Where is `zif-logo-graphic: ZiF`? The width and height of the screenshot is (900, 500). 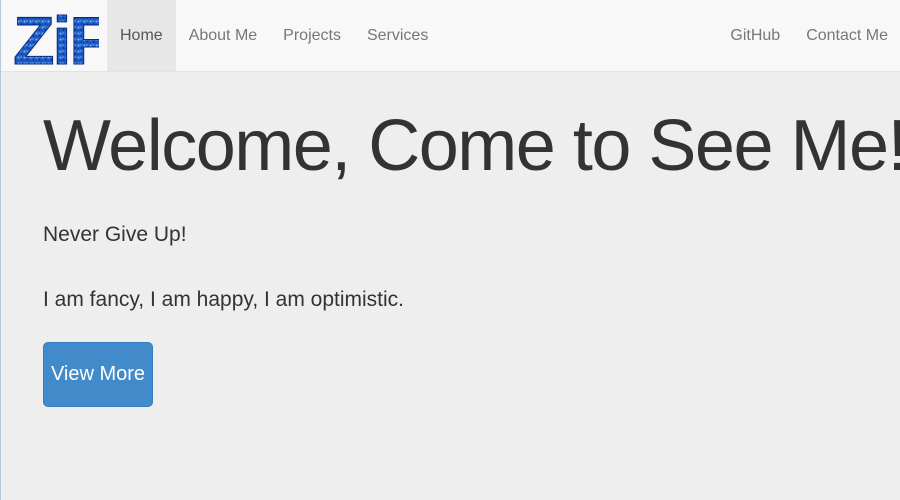
zif-logo-graphic: ZiF is located at coordinates (56, 37).